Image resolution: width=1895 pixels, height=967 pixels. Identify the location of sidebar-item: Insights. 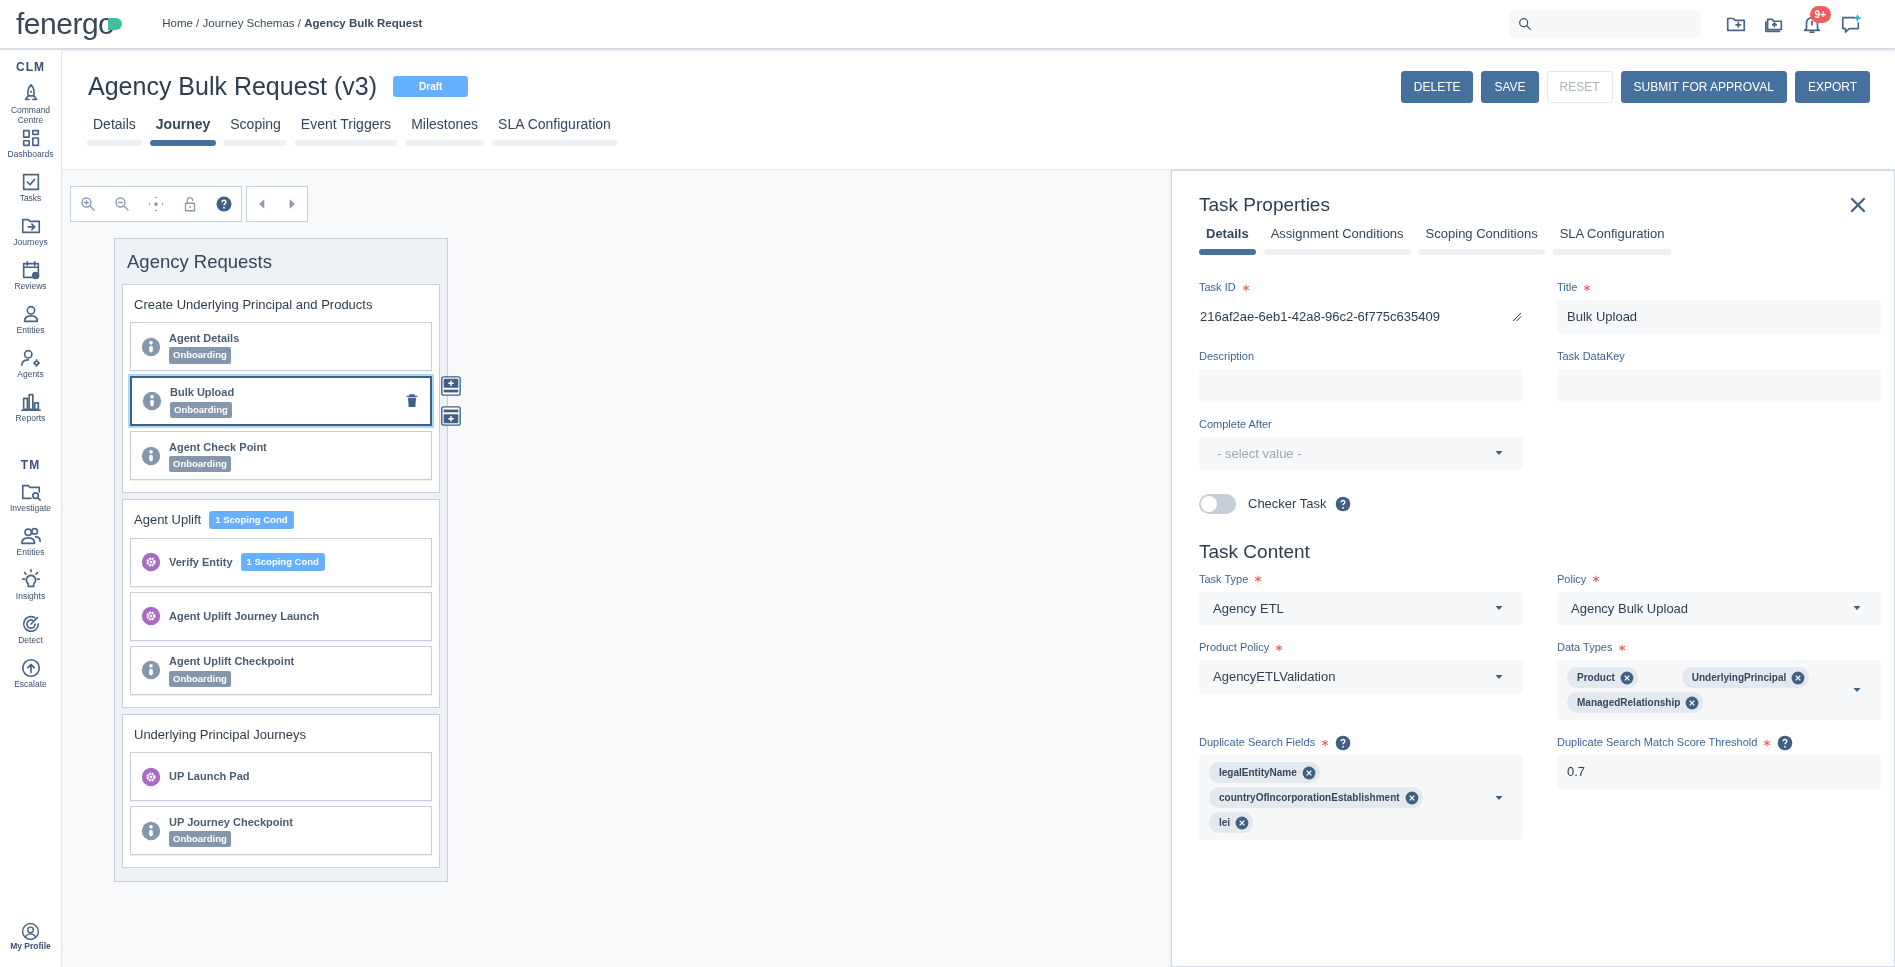
(30, 596).